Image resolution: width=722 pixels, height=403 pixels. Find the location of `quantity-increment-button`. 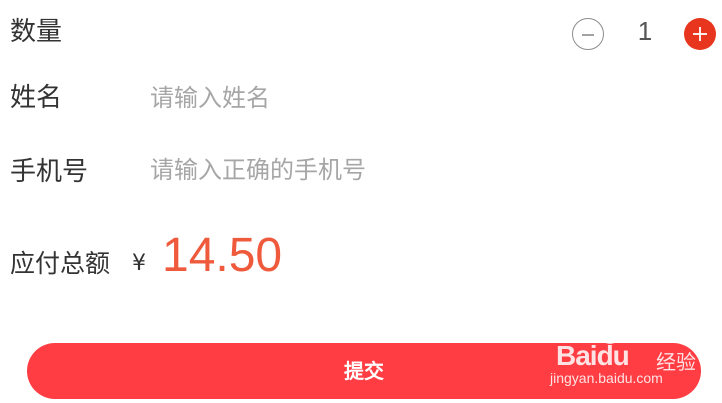

quantity-increment-button is located at coordinates (700, 34).